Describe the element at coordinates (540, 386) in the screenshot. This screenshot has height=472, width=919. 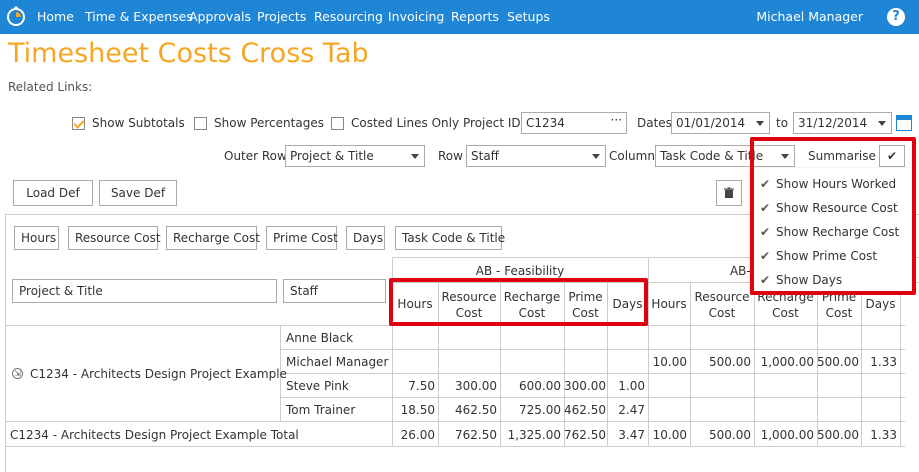
I see `value-cell: 600.00` at that location.